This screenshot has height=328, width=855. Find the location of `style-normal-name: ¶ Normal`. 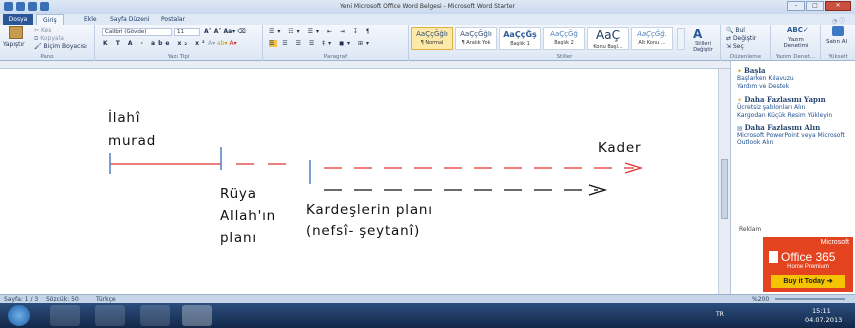

style-normal-name: ¶ Normal is located at coordinates (432, 43).